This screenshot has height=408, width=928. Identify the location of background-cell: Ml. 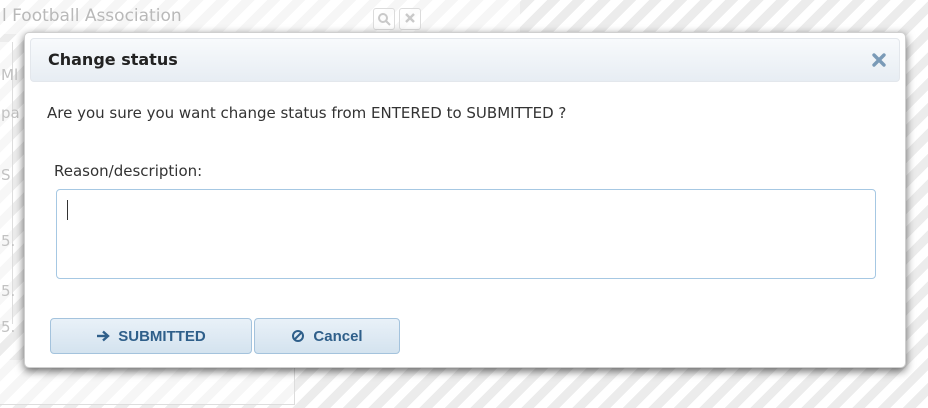
(10, 75).